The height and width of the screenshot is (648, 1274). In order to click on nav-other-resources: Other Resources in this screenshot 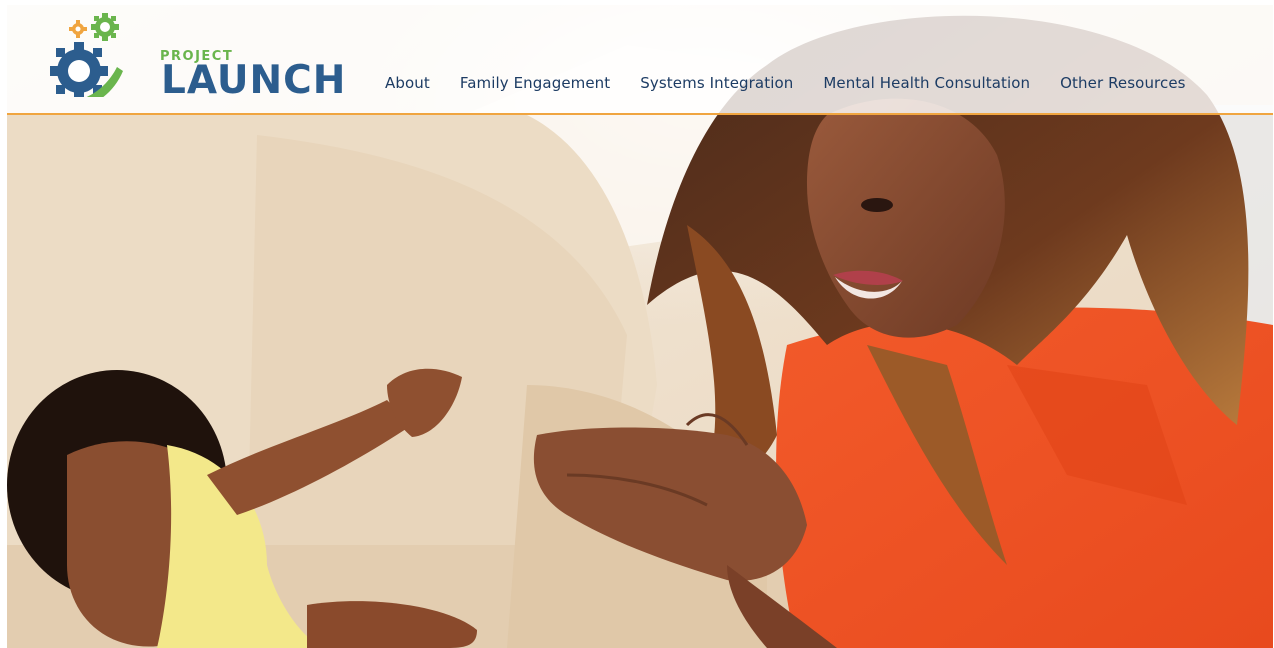, I will do `click(1122, 83)`.